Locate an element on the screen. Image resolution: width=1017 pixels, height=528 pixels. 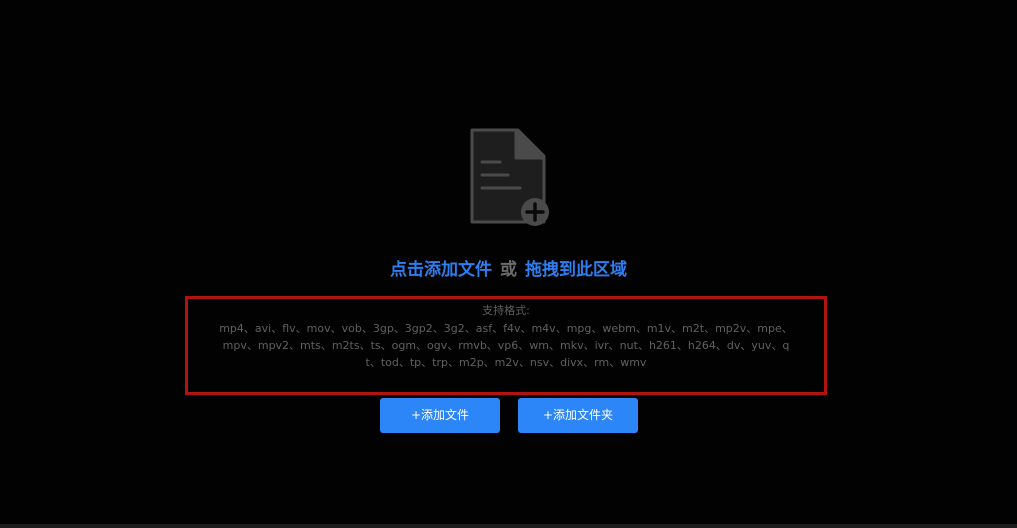
add-file-button: +添加文件 is located at coordinates (440, 415).